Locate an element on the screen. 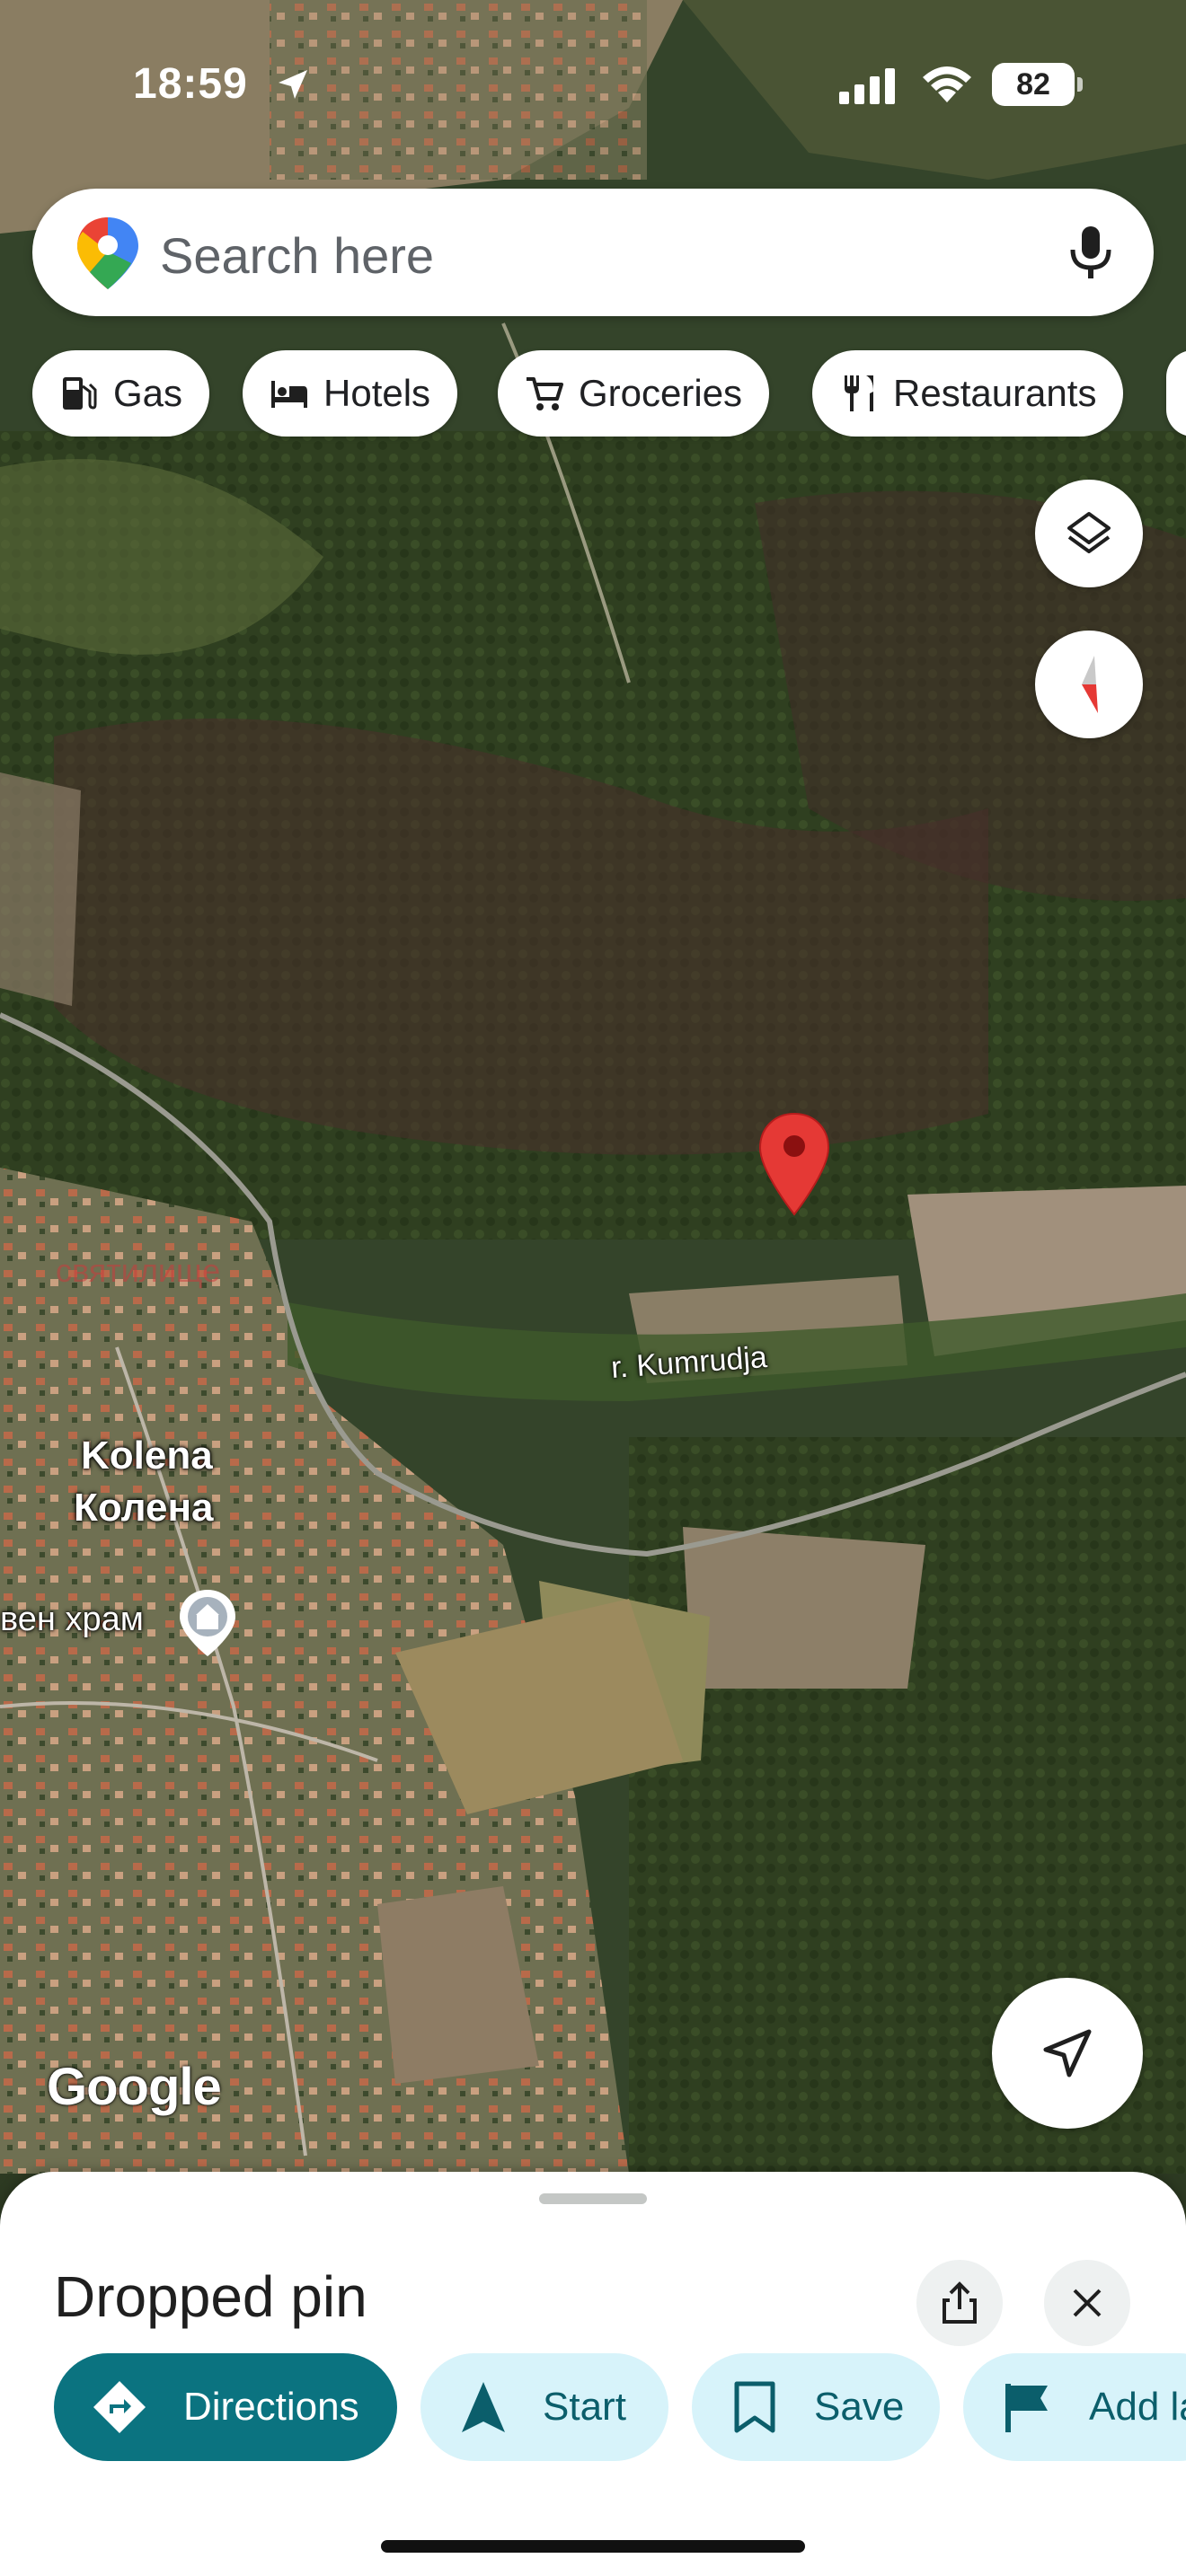 This screenshot has height=2576, width=1186. location-arrow-icon is located at coordinates (293, 84).